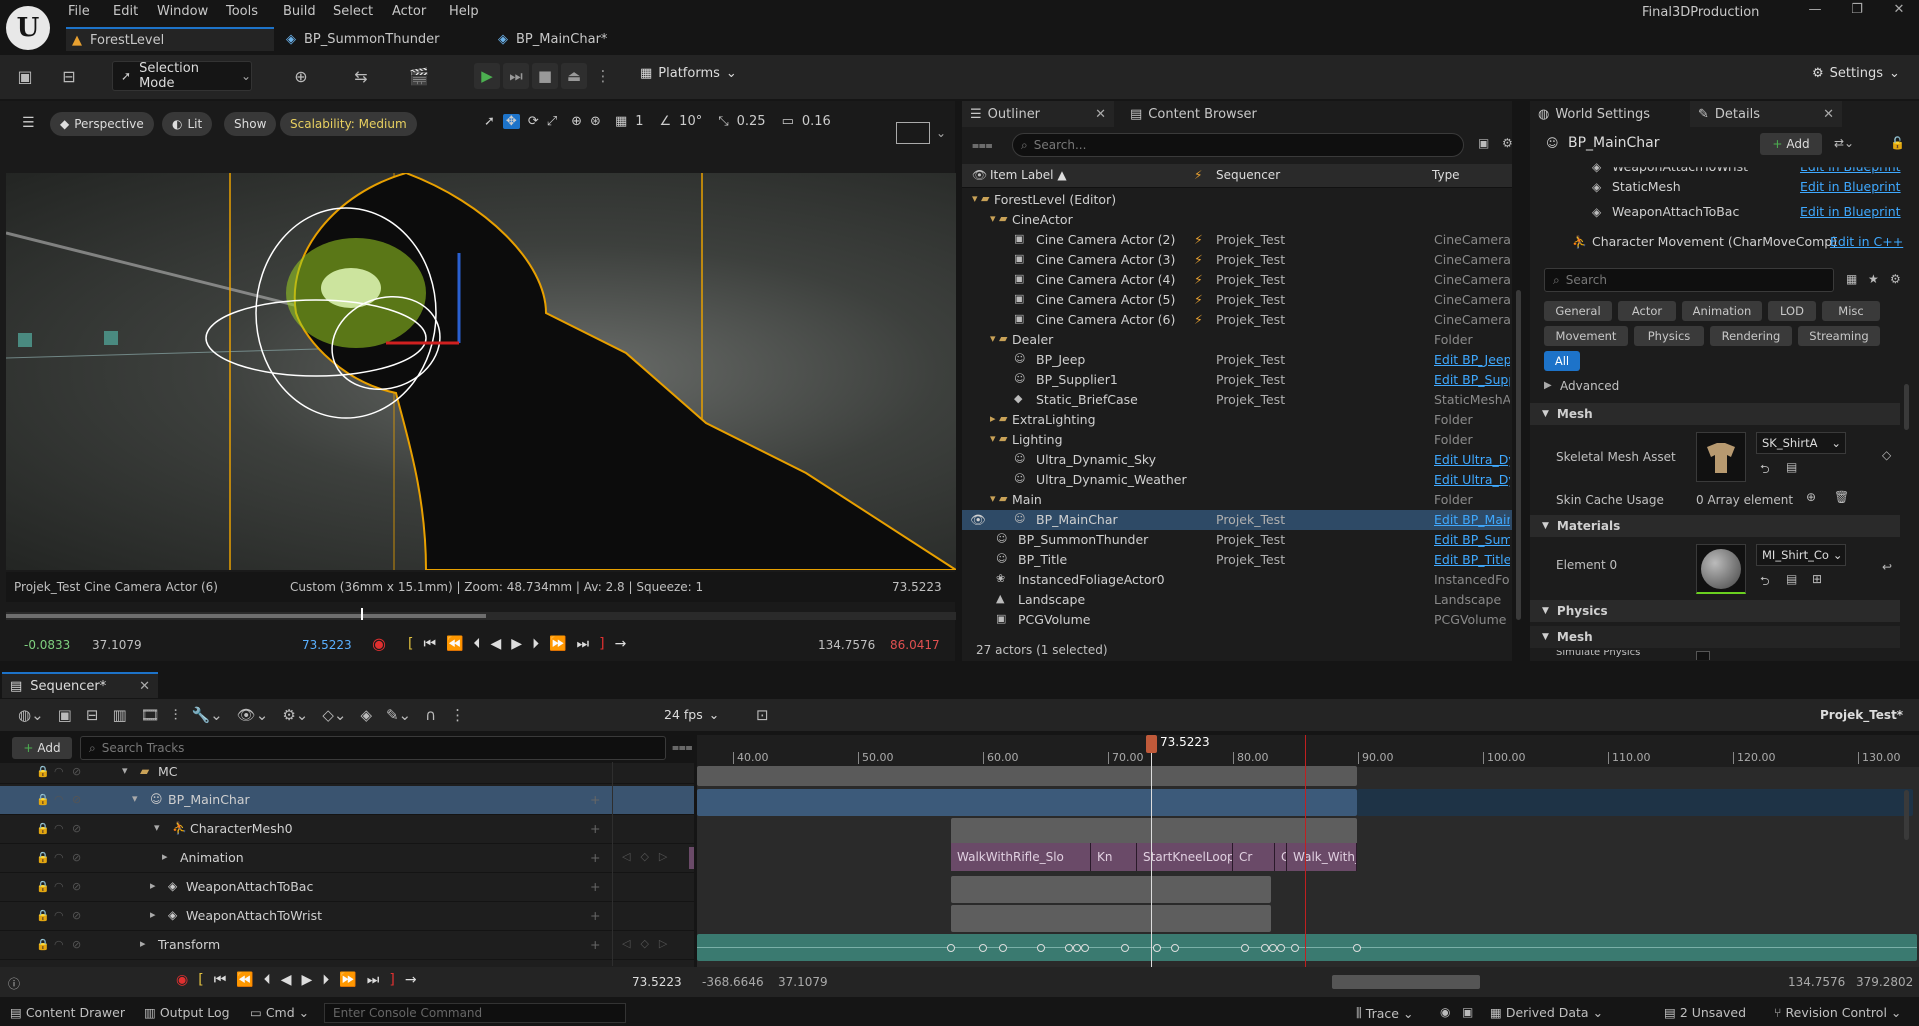 This screenshot has height=1026, width=1919. Describe the element at coordinates (457, 715) in the screenshot. I see `more-options-icon: ⋮` at that location.